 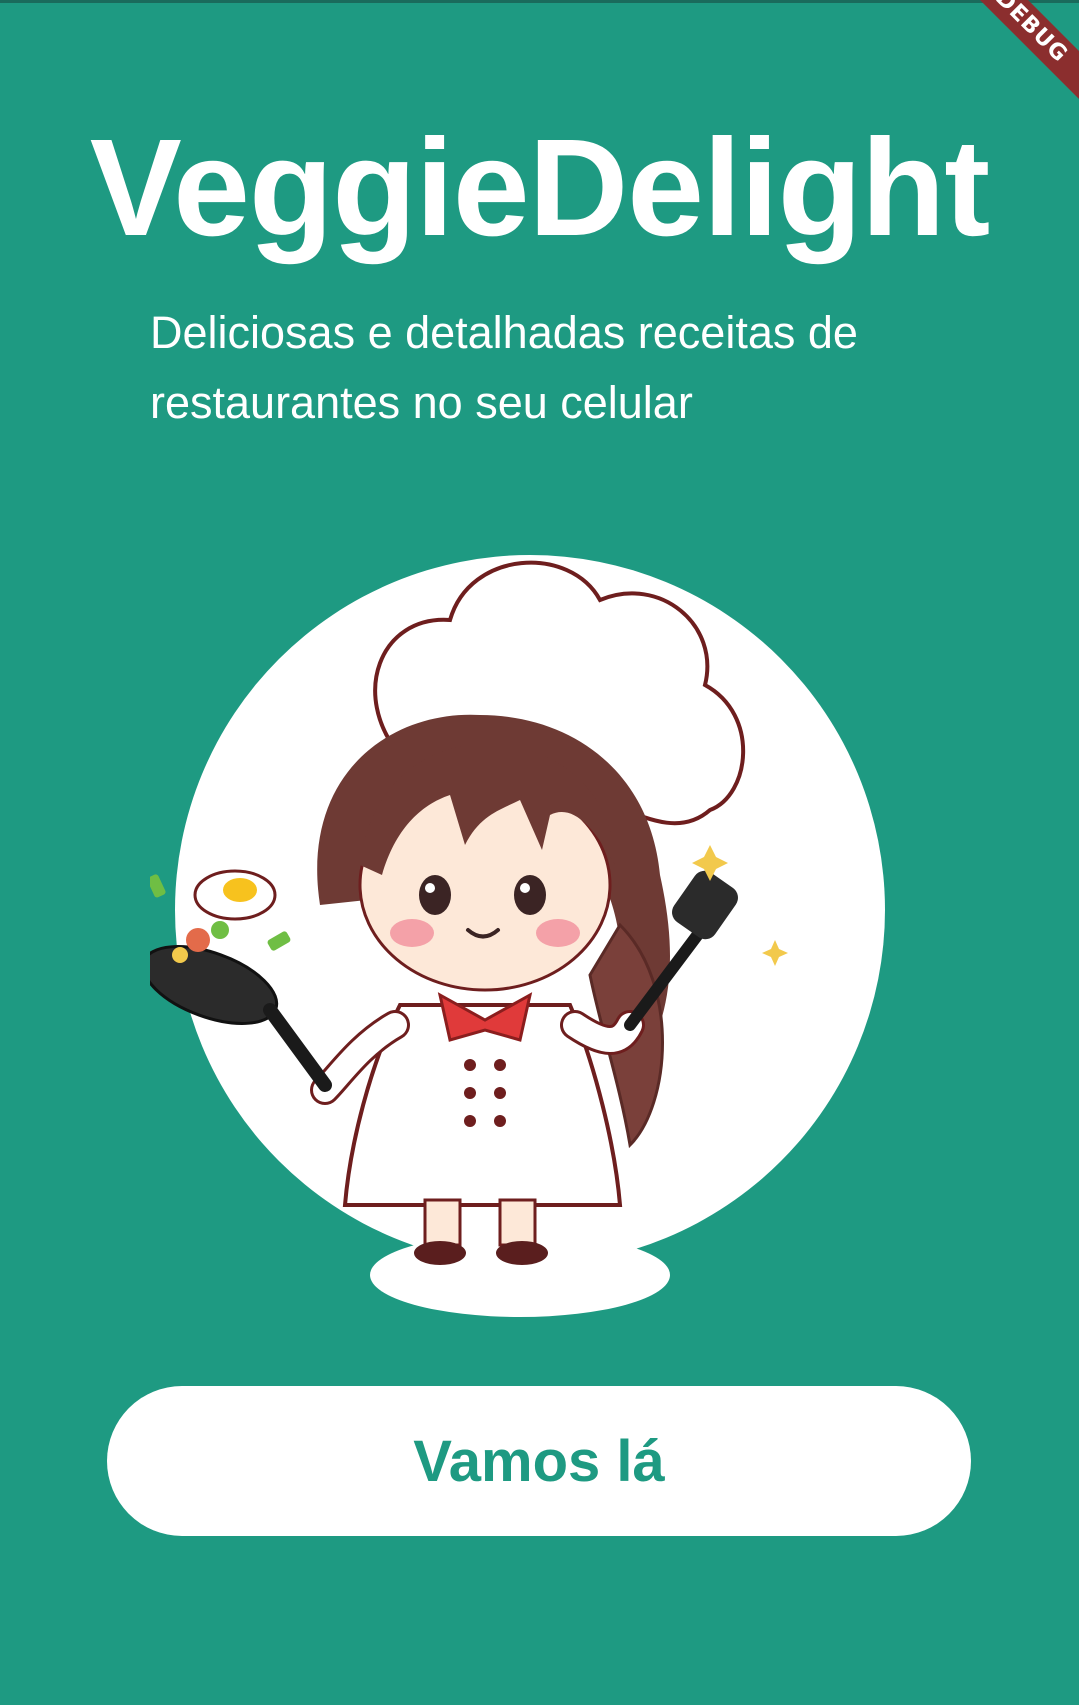 What do you see at coordinates (1013, 55) in the screenshot?
I see `debug-banner: DEBUG` at bounding box center [1013, 55].